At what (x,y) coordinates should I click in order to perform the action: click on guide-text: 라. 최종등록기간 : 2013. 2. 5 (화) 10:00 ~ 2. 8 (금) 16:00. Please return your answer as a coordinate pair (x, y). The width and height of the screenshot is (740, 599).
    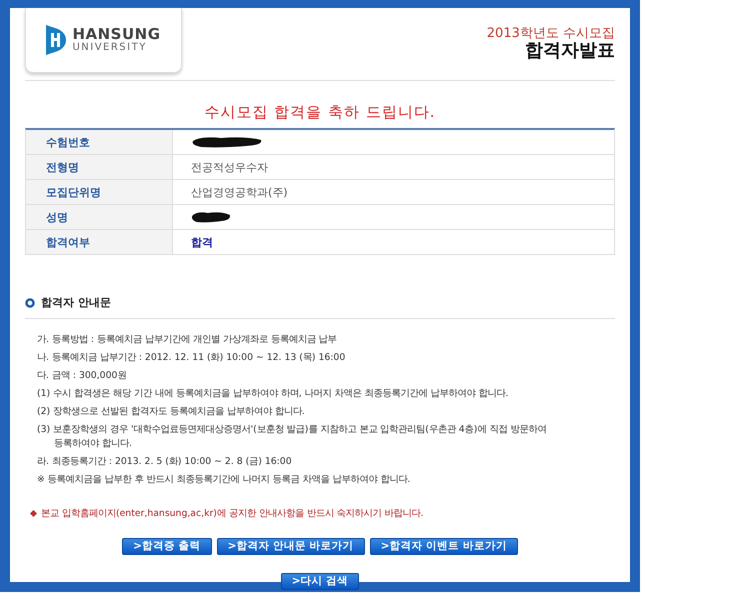
    Looking at the image, I should click on (165, 462).